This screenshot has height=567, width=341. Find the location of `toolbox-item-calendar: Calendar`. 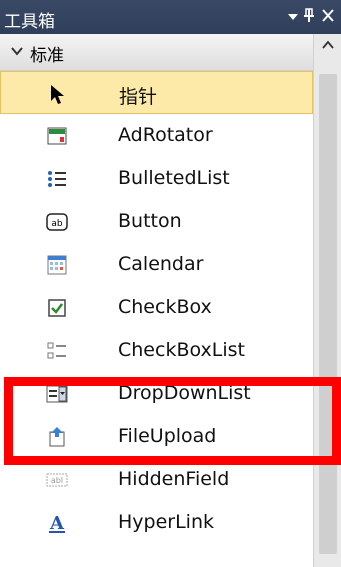

toolbox-item-calendar: Calendar is located at coordinates (156, 264).